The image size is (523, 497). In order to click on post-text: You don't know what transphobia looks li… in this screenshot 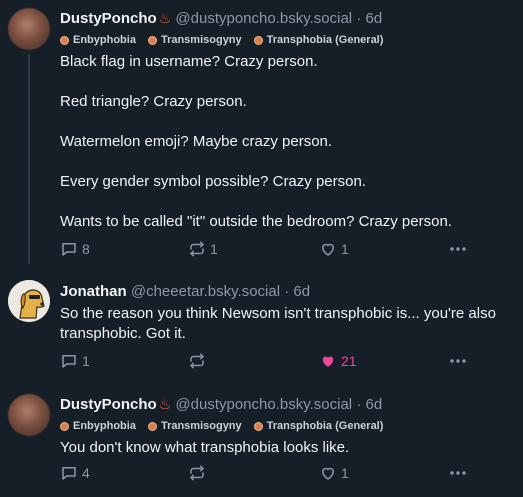, I will do `click(205, 447)`.